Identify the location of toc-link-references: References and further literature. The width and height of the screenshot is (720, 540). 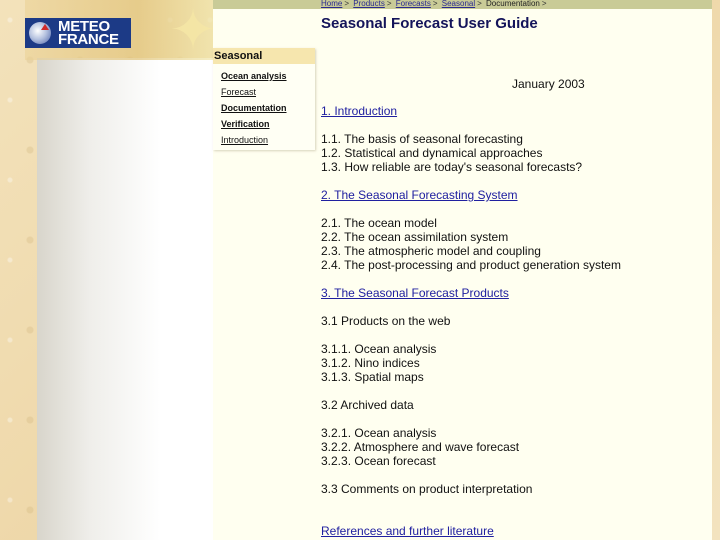
(471, 531).